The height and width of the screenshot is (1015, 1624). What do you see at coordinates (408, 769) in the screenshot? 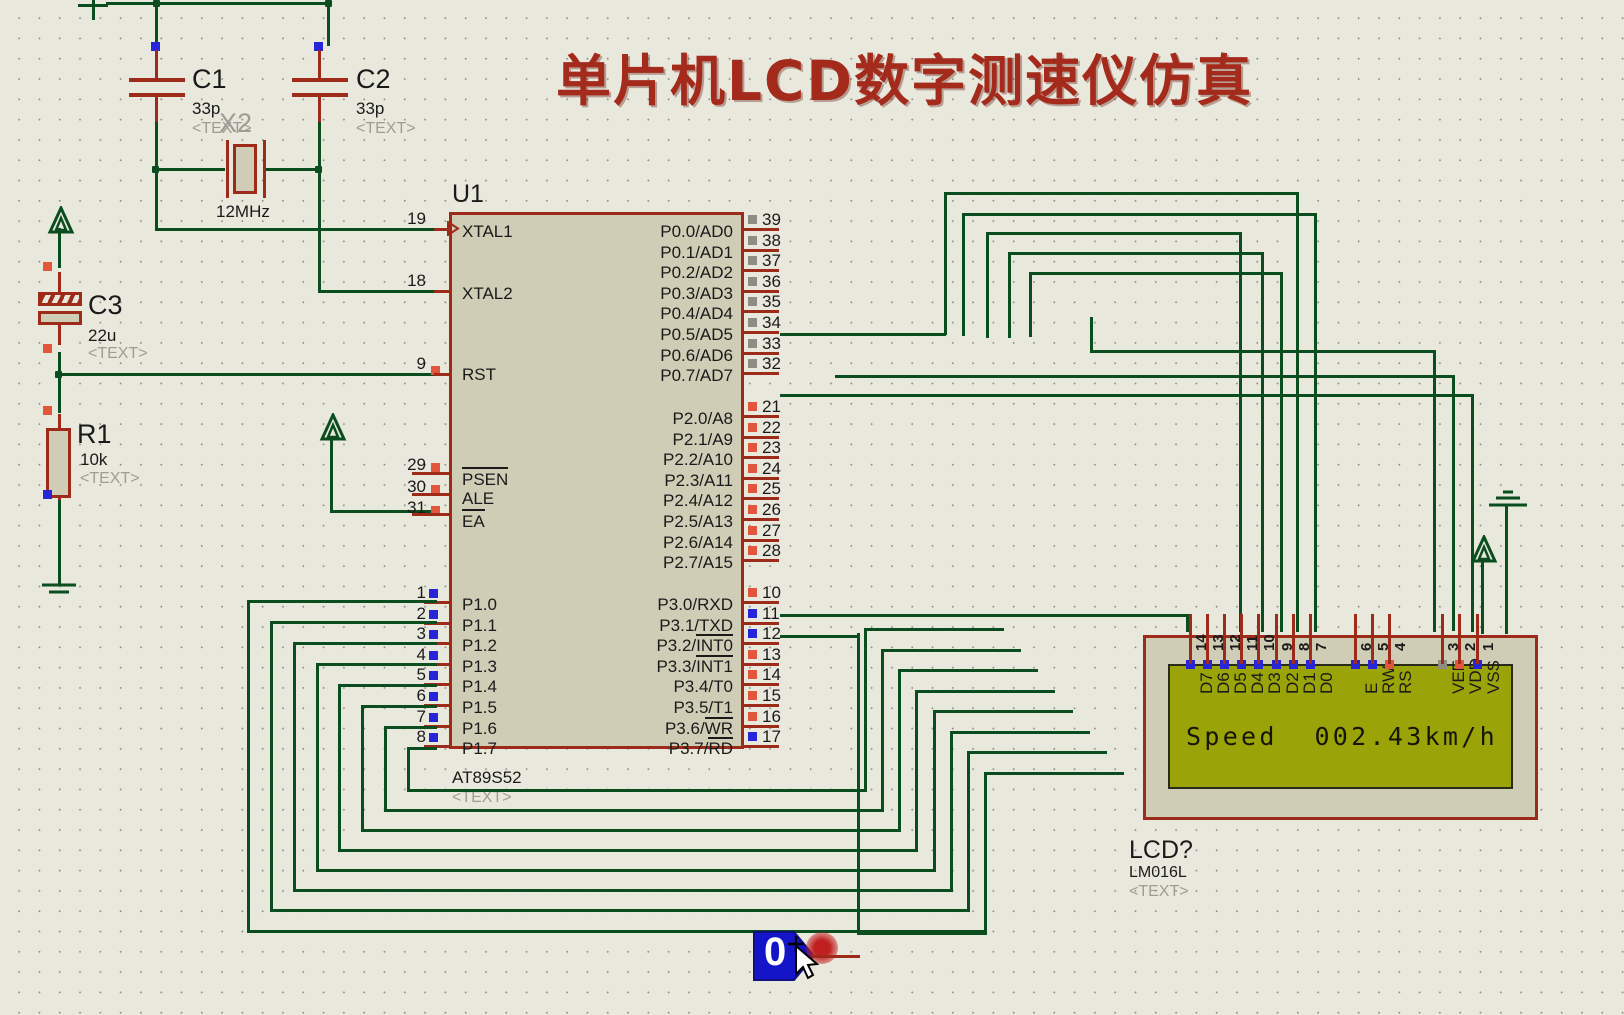
I see `wire-p1-7-v` at bounding box center [408, 769].